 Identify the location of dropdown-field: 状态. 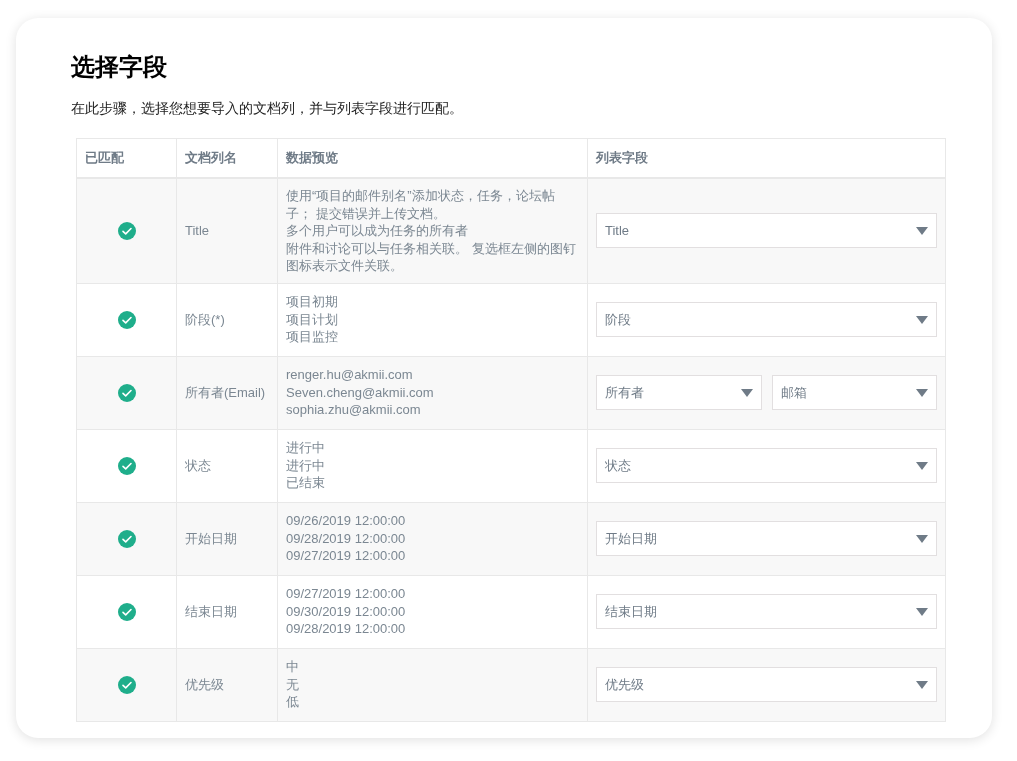
(766, 465).